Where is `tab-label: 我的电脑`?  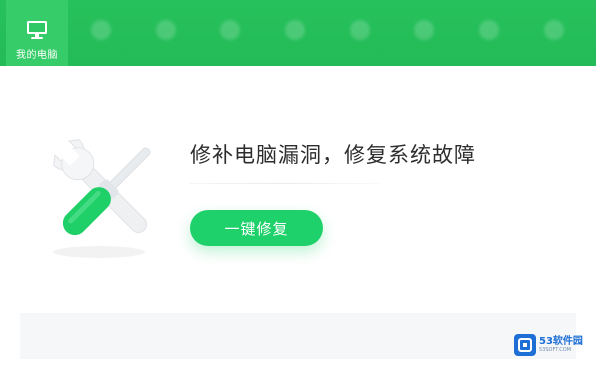 tab-label: 我的电脑 is located at coordinates (37, 55).